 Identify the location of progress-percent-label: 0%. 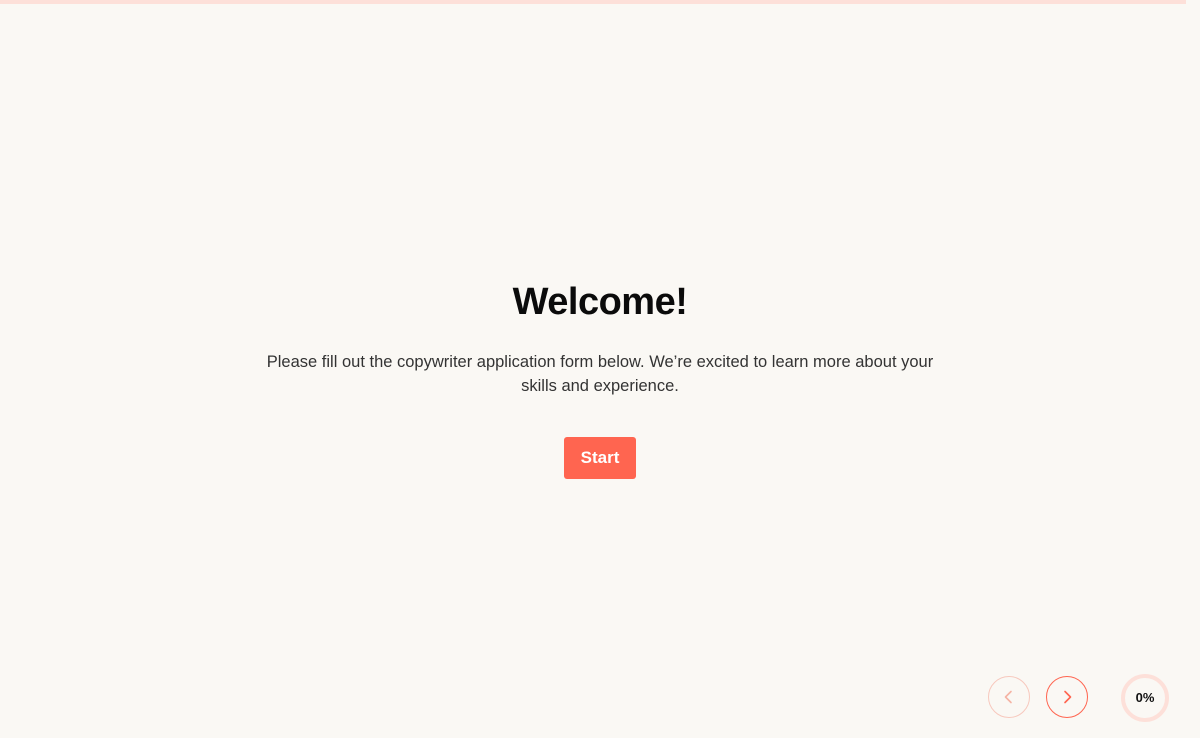
(1145, 697).